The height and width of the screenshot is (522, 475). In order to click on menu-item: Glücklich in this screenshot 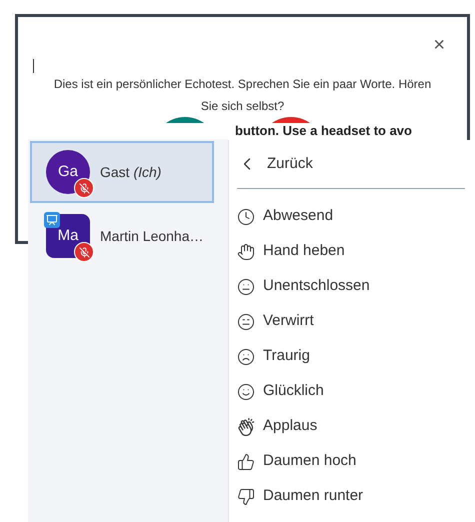, I will do `click(351, 391)`.